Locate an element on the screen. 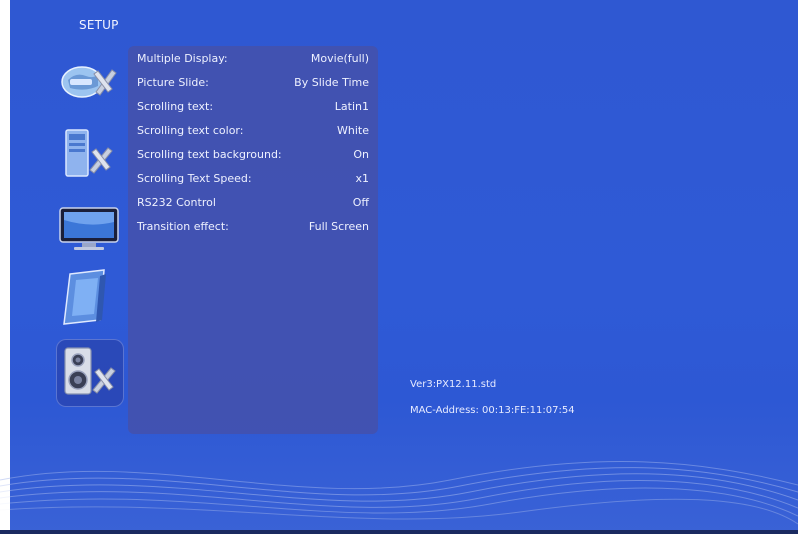  menu-item-label: Scrolling Text Speed: is located at coordinates (194, 178).